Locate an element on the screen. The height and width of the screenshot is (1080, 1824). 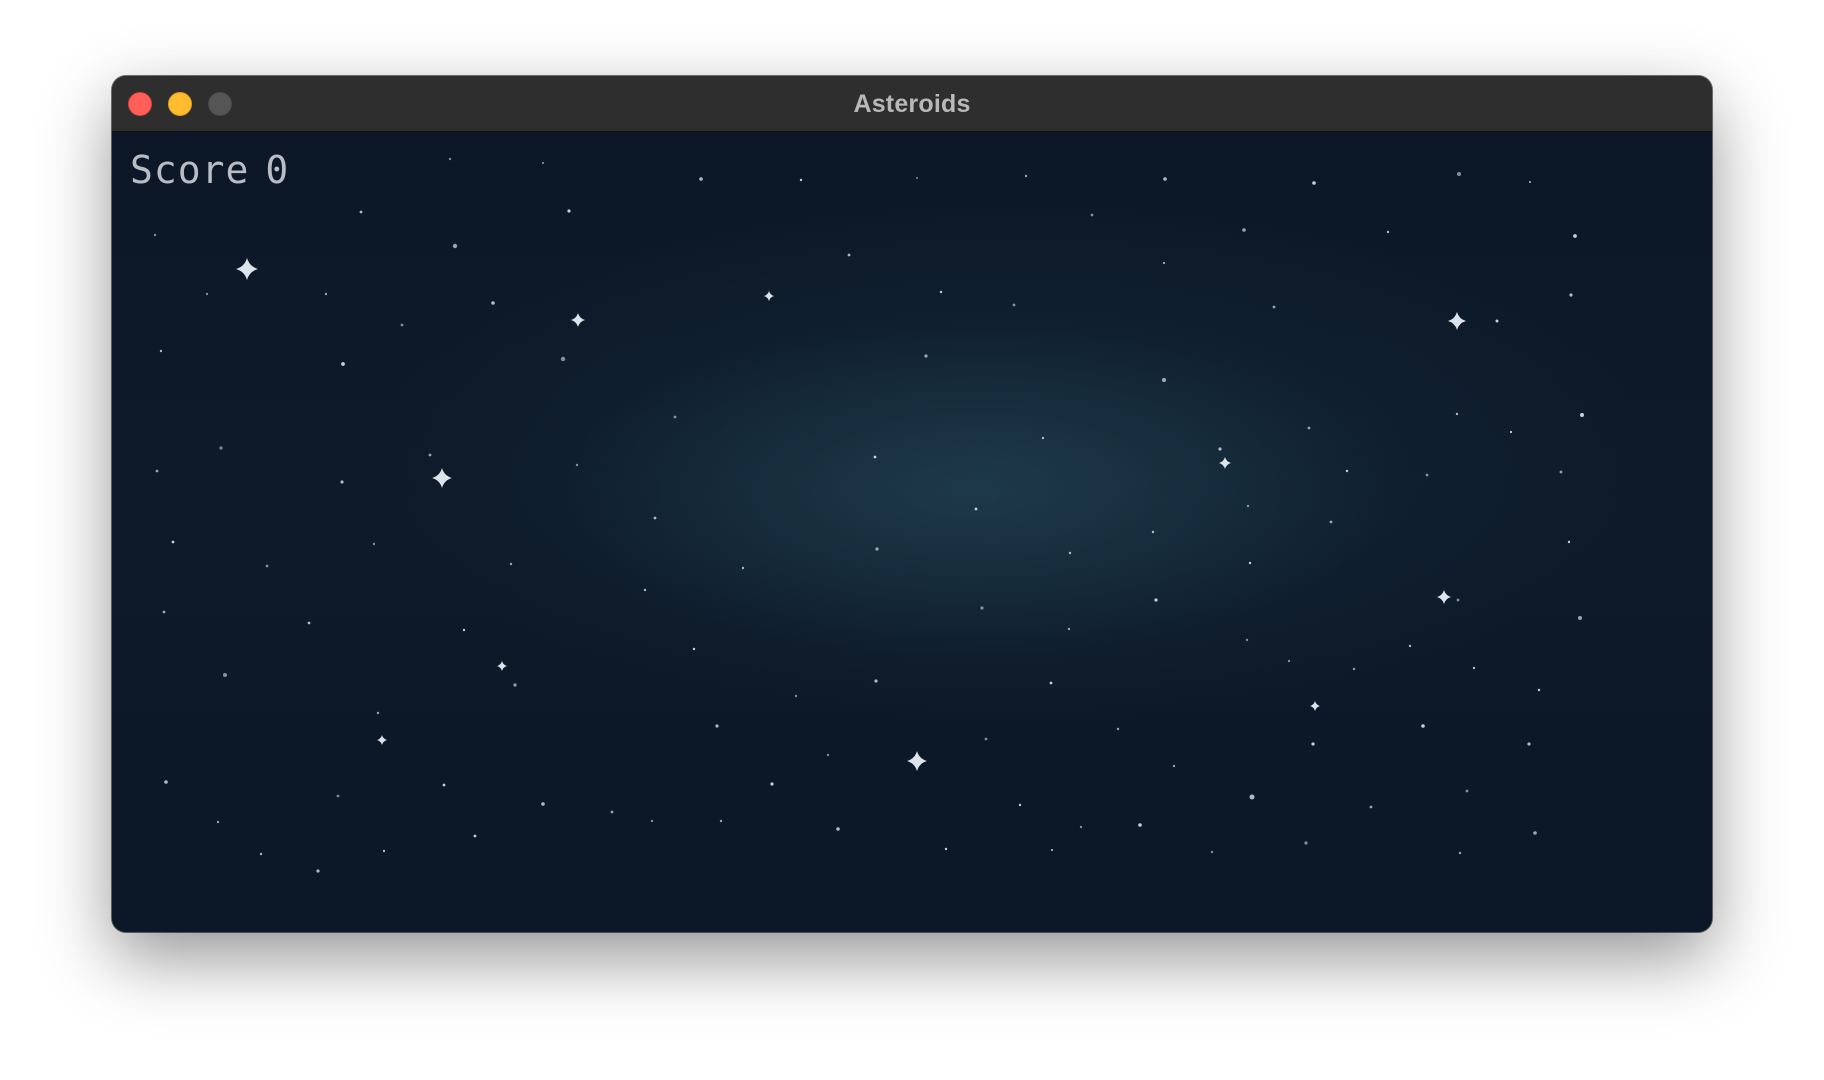
score-display: Score 0 is located at coordinates (209, 170).